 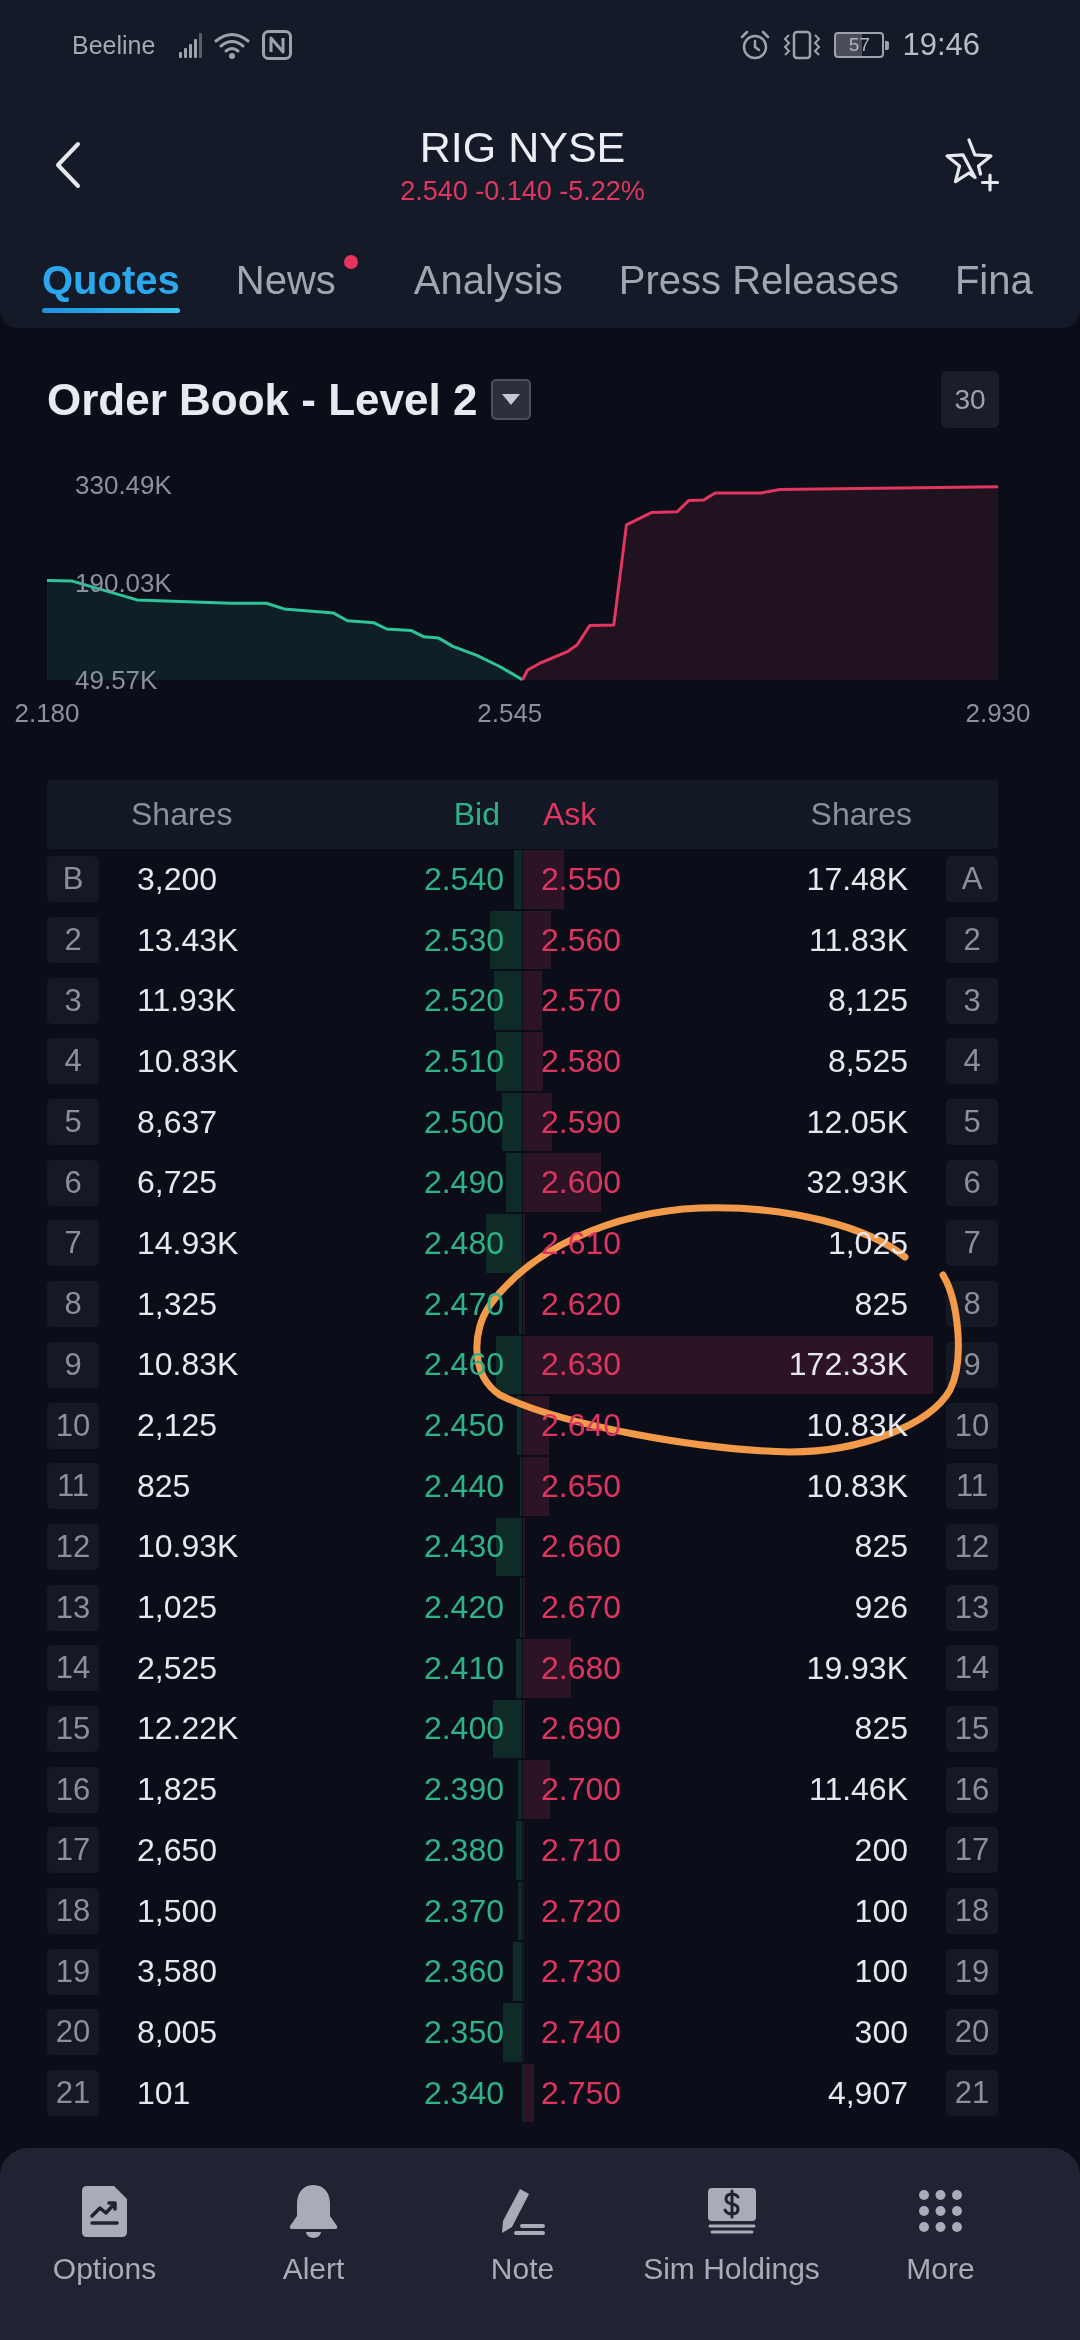 What do you see at coordinates (463, 879) in the screenshot?
I see `bid-price: 2.540` at bounding box center [463, 879].